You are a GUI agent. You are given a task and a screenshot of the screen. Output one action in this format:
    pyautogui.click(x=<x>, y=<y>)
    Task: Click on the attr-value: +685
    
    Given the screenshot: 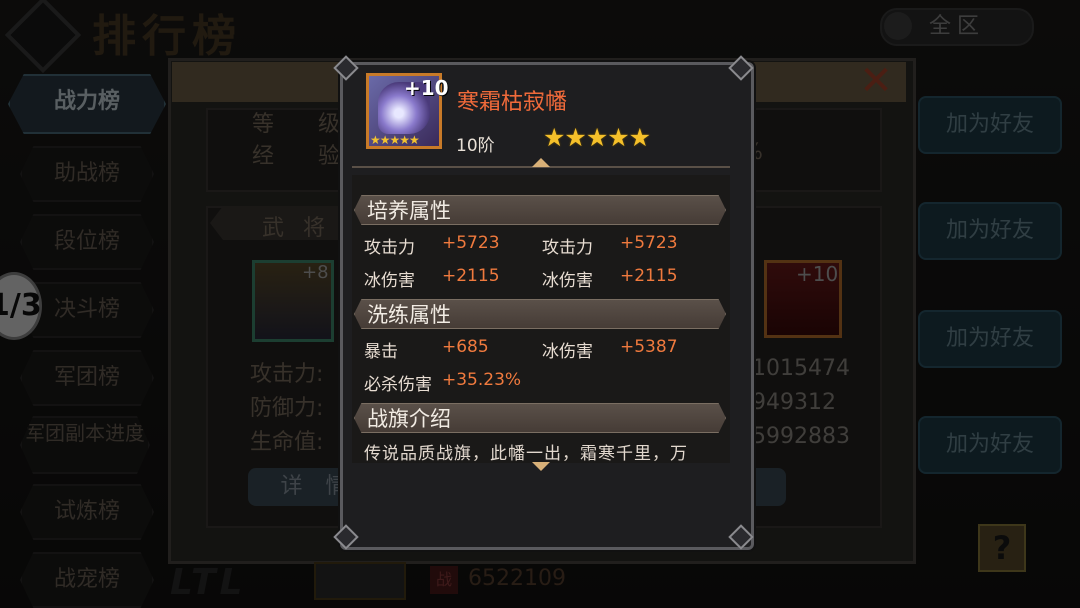 What is the action you would take?
    pyautogui.click(x=465, y=347)
    